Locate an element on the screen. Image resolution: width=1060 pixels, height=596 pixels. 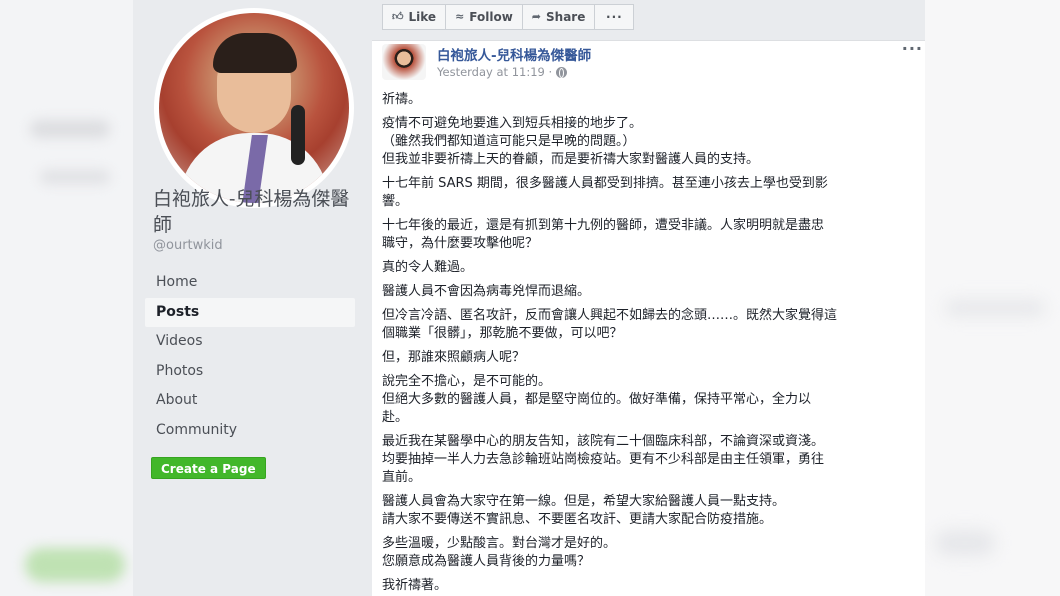
share-button: ➦ Share is located at coordinates (558, 17).